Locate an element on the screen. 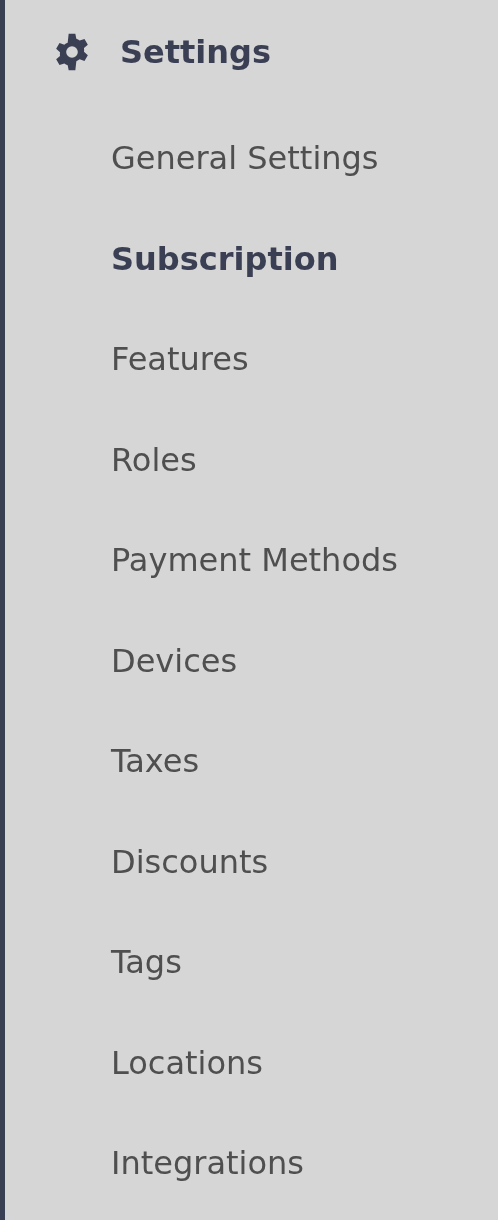 Image resolution: width=498 pixels, height=1220 pixels. menu-link: Locations is located at coordinates (187, 1062).